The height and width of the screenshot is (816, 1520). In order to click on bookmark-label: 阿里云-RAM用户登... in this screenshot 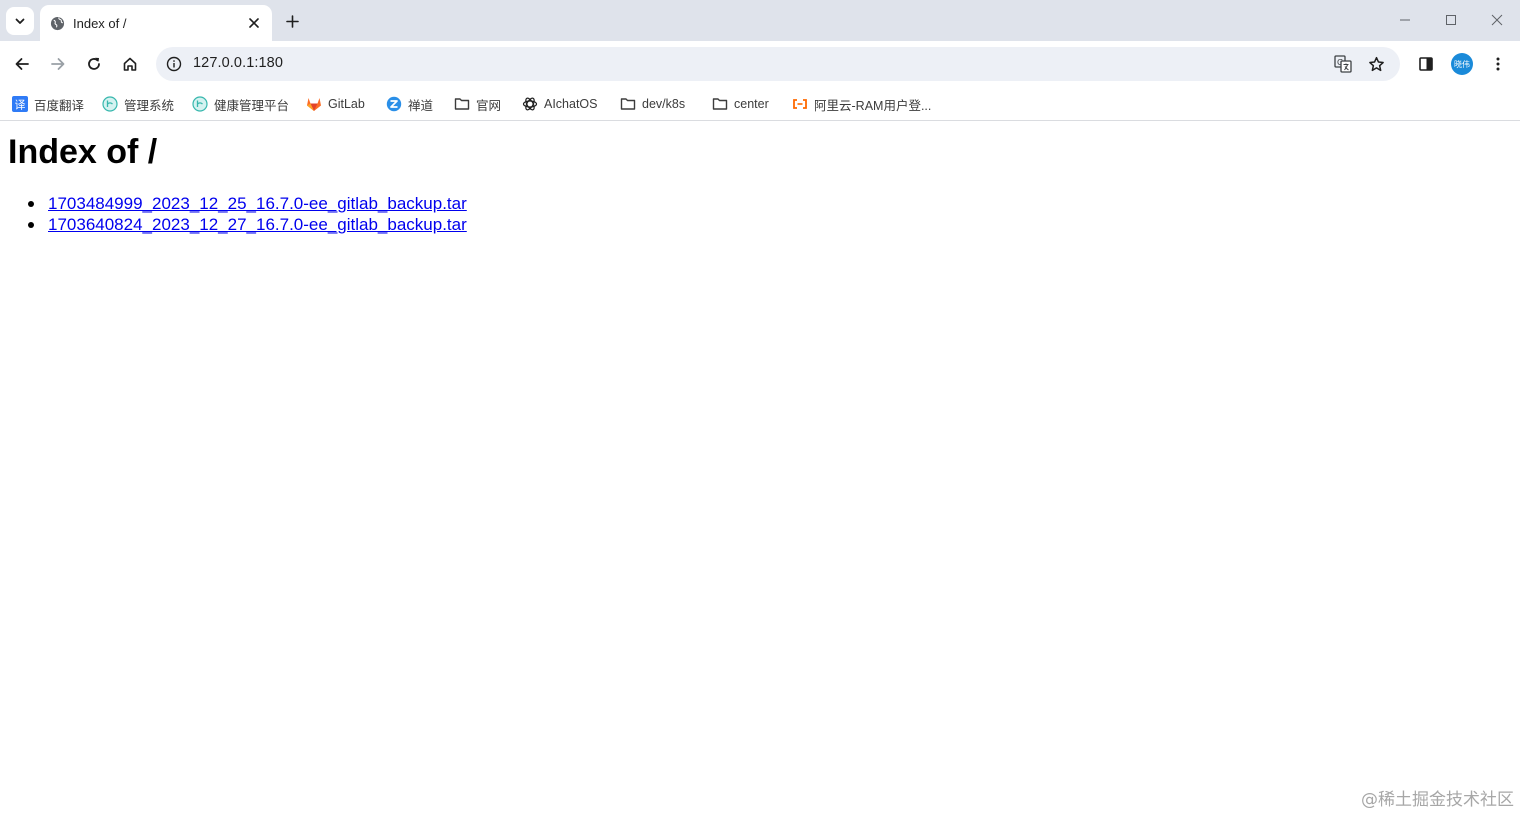, I will do `click(873, 105)`.